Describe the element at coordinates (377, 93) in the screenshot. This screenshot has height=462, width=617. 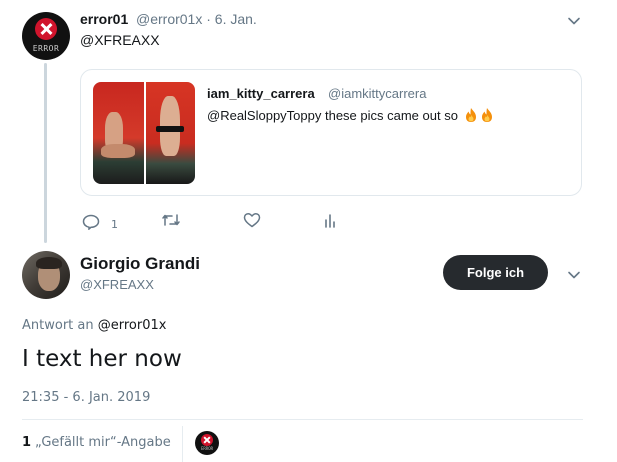
I see `quoted-author-handle: @iamkittycarrera` at that location.